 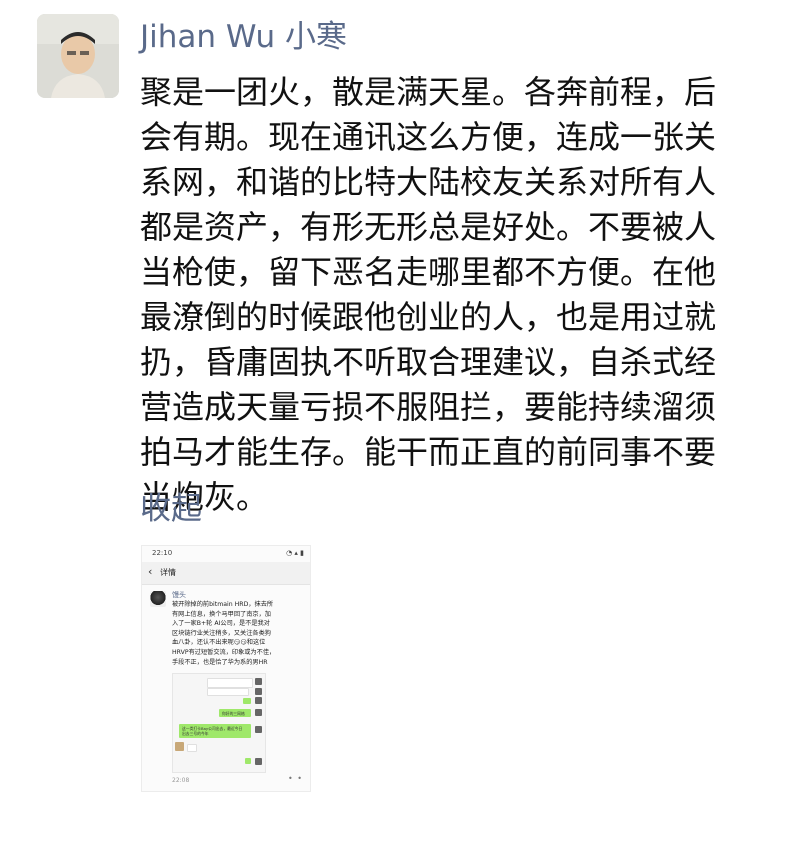 What do you see at coordinates (162, 553) in the screenshot?
I see `attachment-status-time: 22:10` at bounding box center [162, 553].